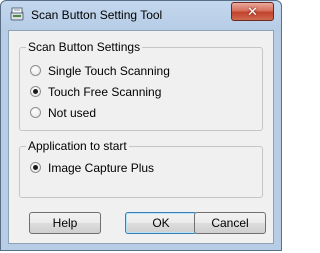 The width and height of the screenshot is (320, 253). What do you see at coordinates (109, 71) in the screenshot?
I see `radio-label: Single Touch Scanning` at bounding box center [109, 71].